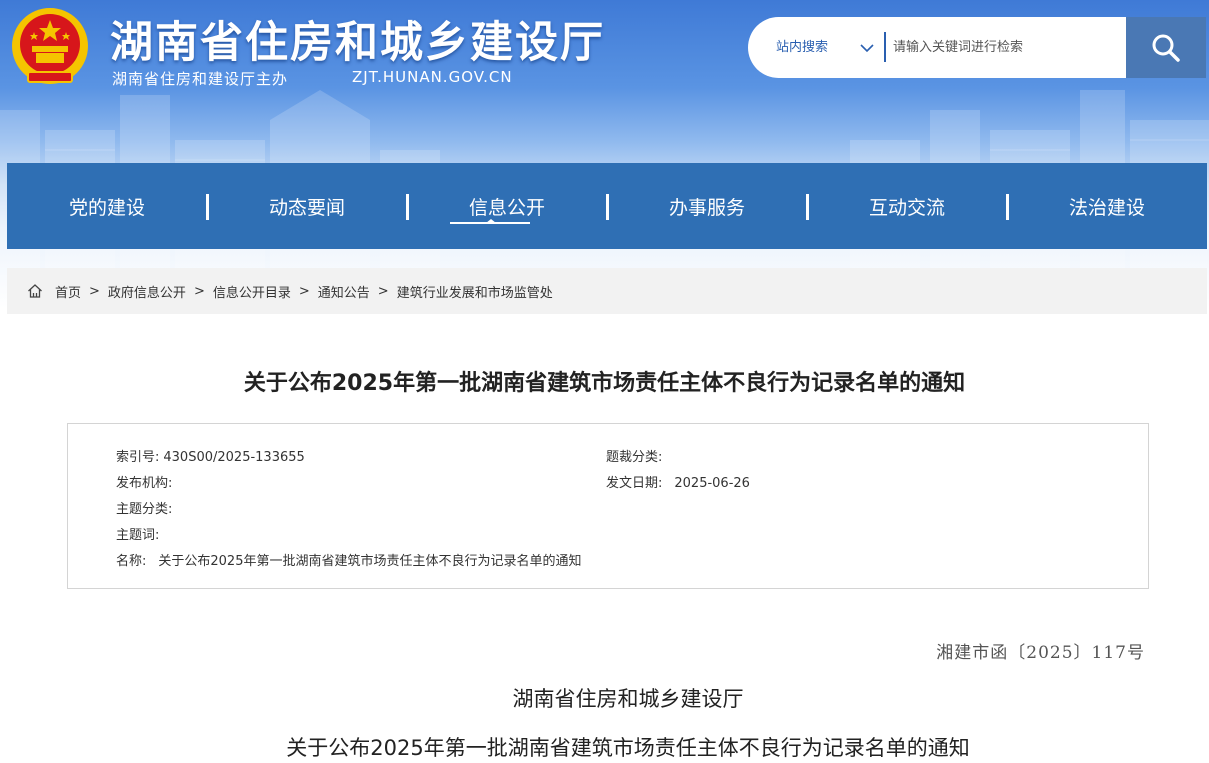  Describe the element at coordinates (867, 48) in the screenshot. I see `chevron-down-icon` at that location.